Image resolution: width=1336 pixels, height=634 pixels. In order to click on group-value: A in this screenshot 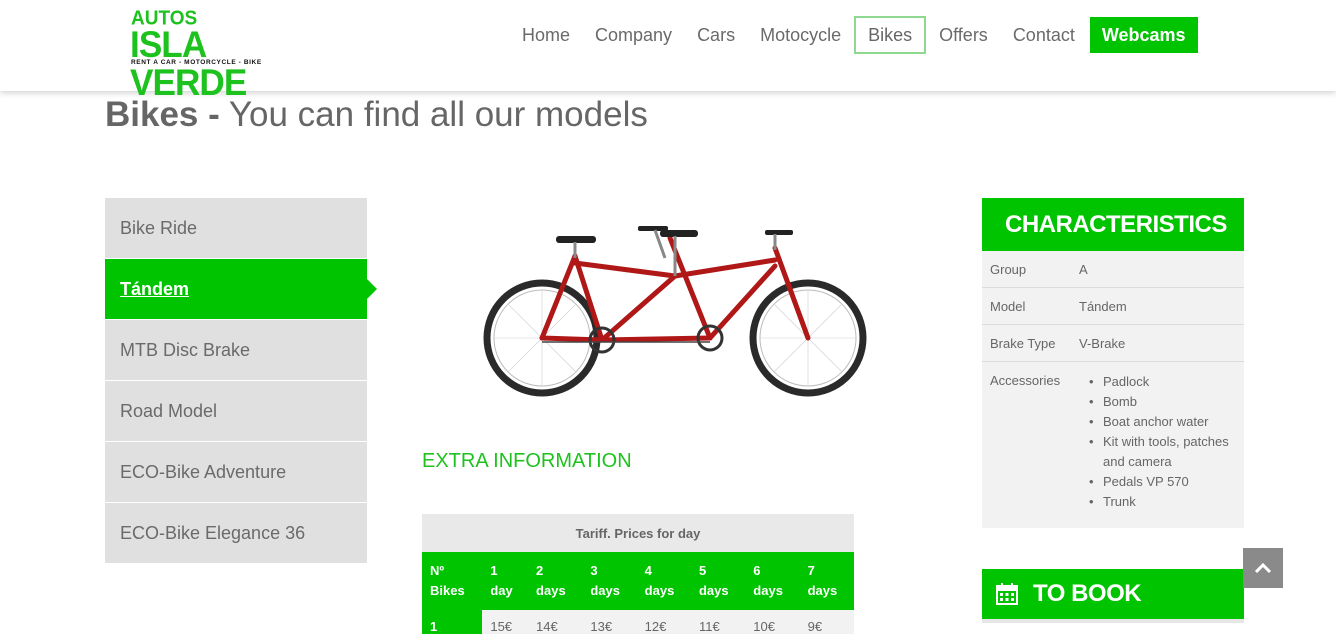, I will do `click(1083, 269)`.